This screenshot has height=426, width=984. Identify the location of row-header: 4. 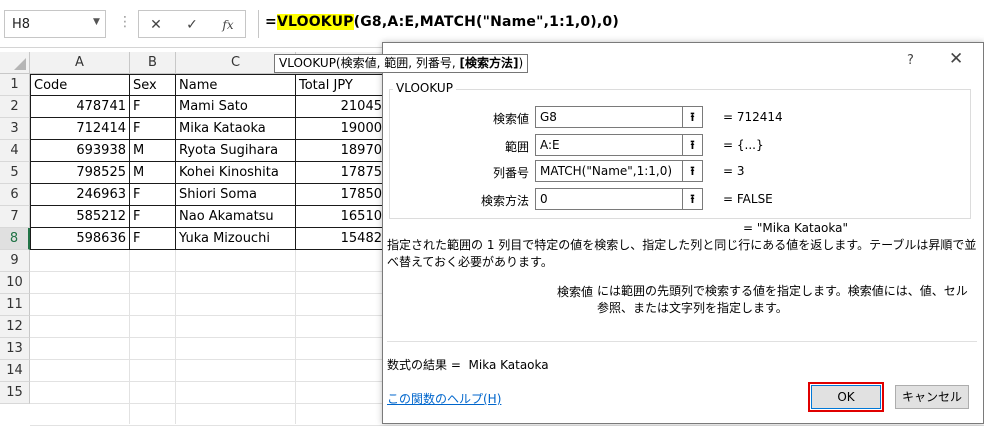
(15, 151).